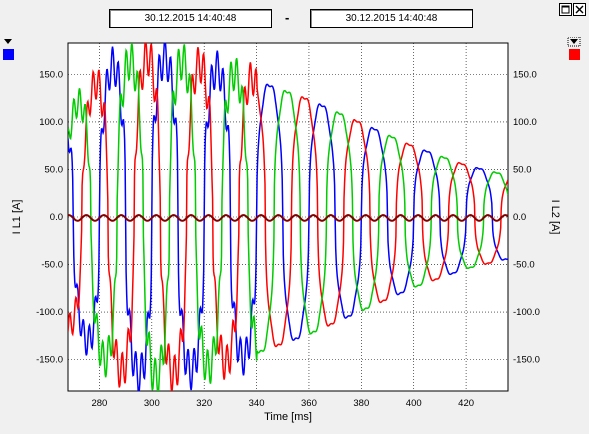 The height and width of the screenshot is (434, 589). What do you see at coordinates (526, 312) in the screenshot?
I see `y-right-tick-label: -100.0` at bounding box center [526, 312].